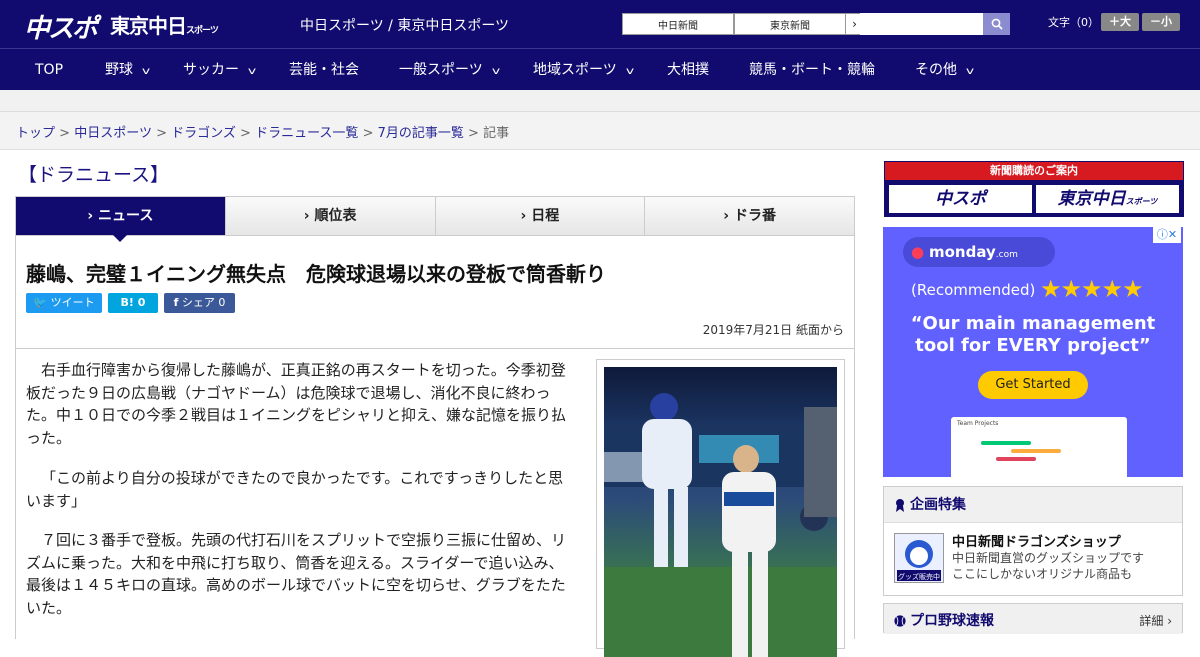 The height and width of the screenshot is (657, 1200). I want to click on nav-label: 一般スポーツ, so click(441, 70).